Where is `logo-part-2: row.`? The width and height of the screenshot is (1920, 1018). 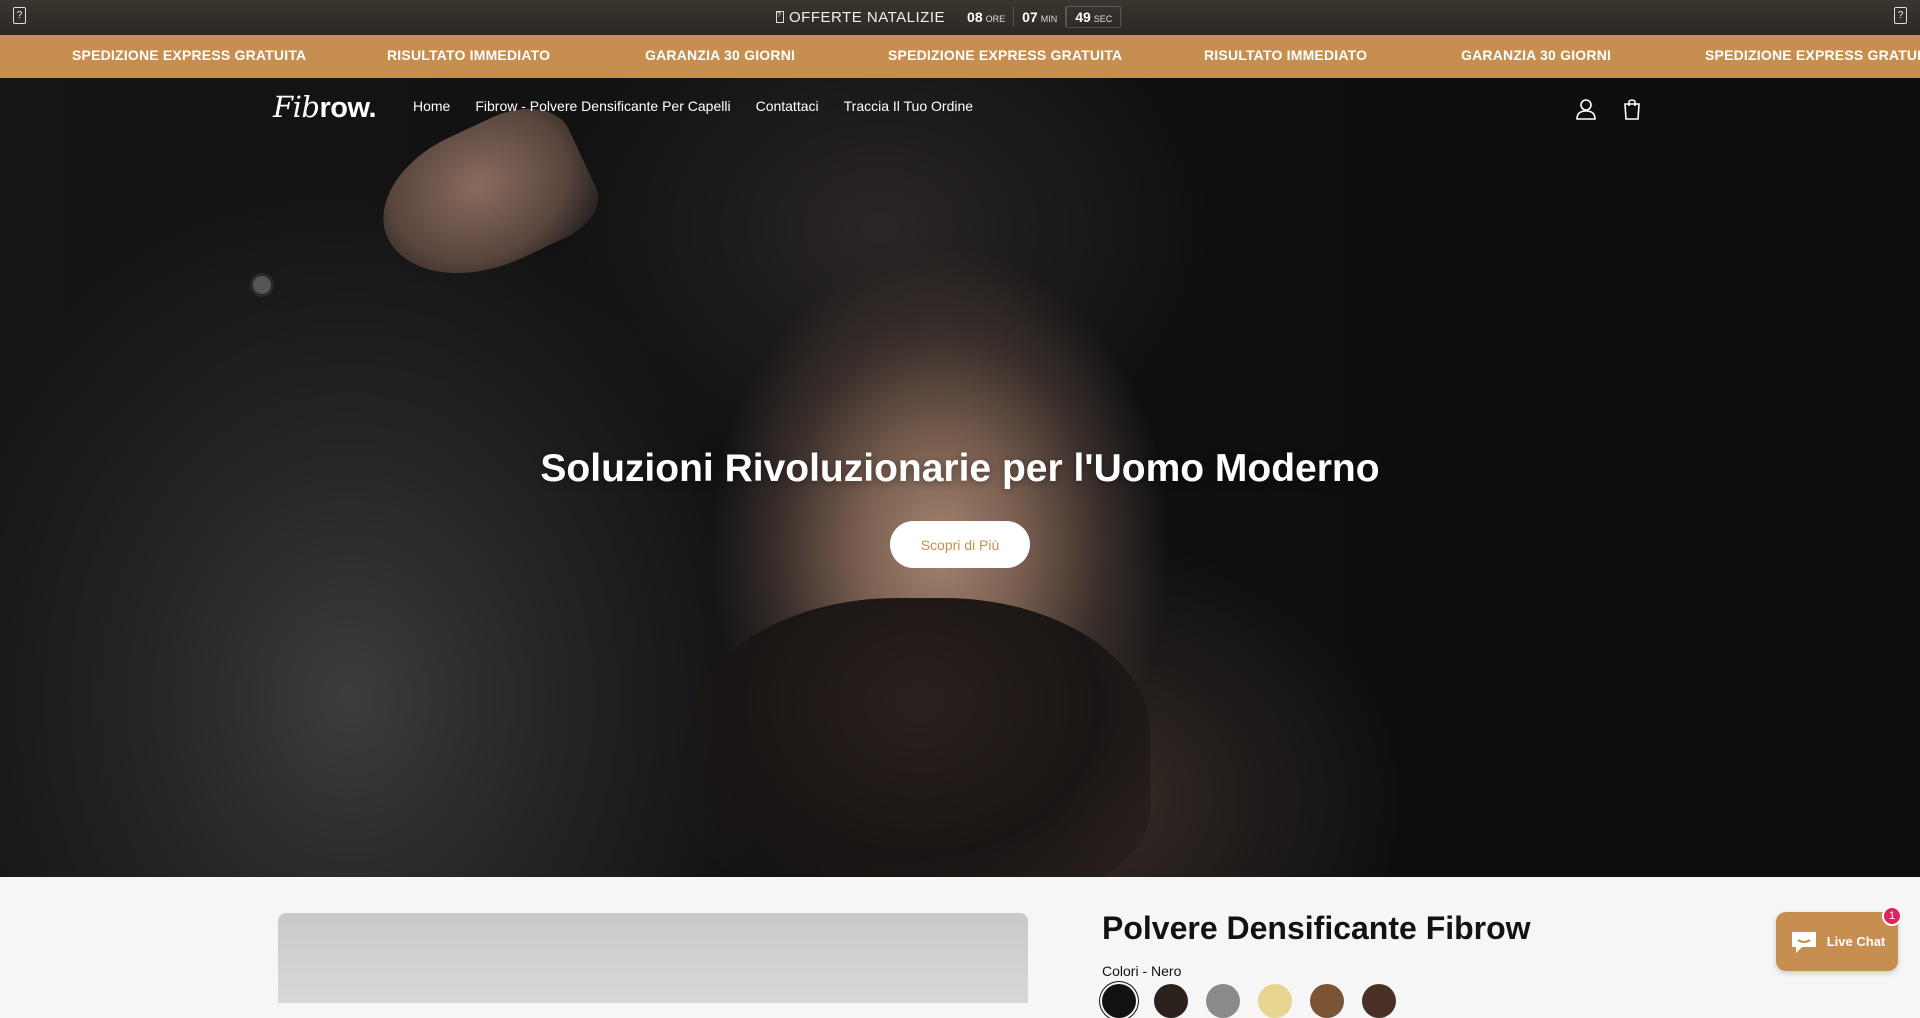
logo-part-2: row. is located at coordinates (348, 108).